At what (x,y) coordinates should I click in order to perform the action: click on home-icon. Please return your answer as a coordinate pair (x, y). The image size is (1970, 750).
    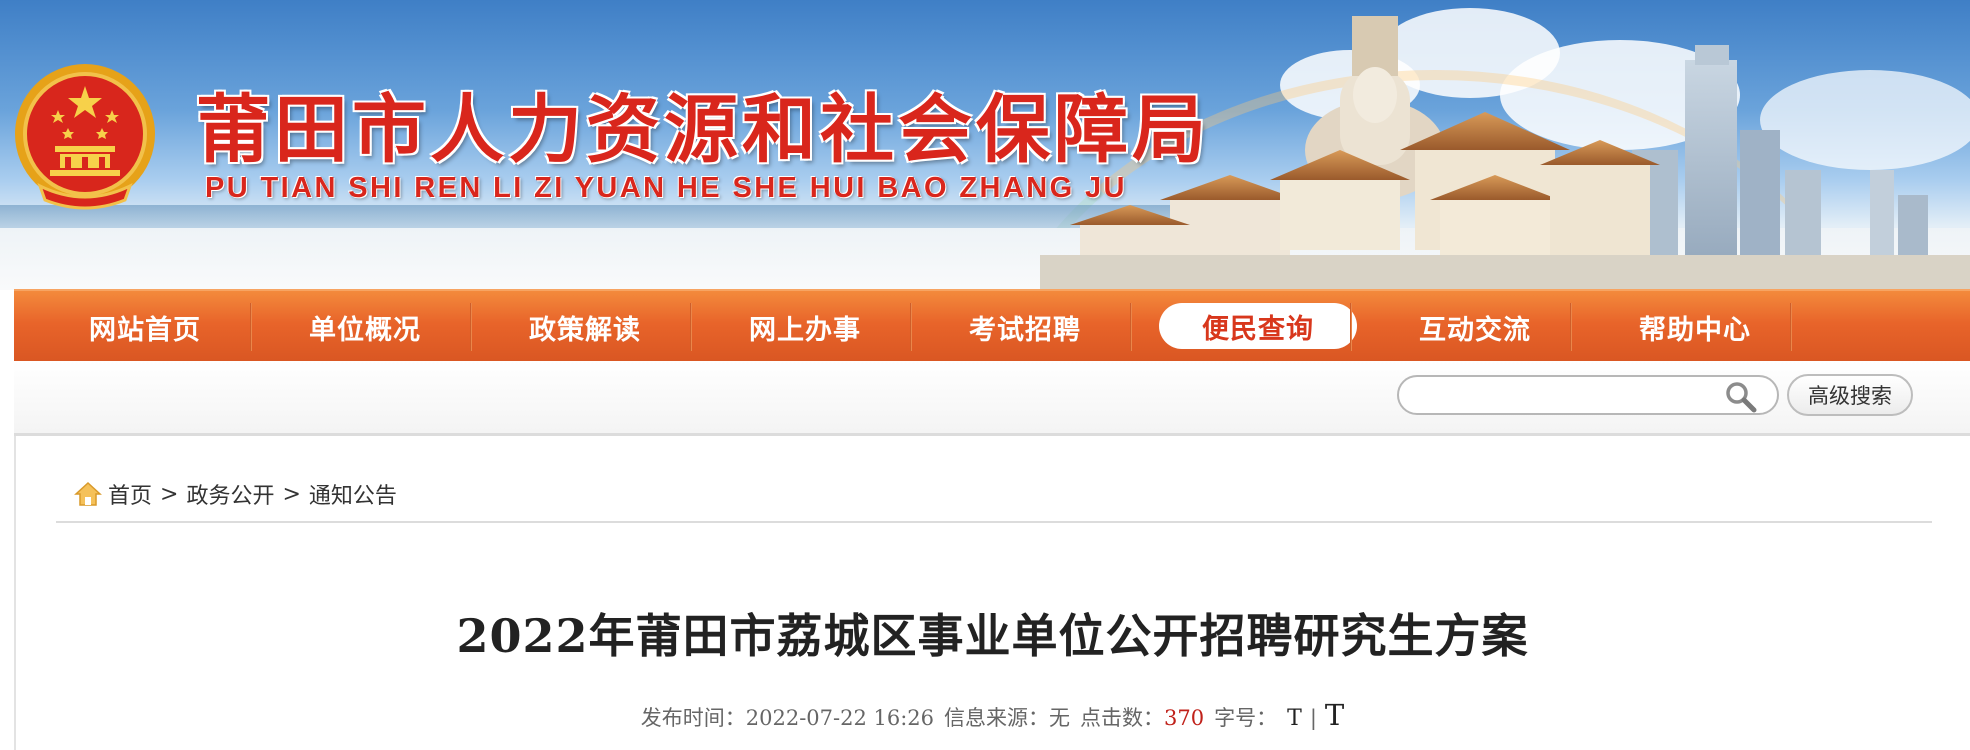
    Looking at the image, I should click on (88, 493).